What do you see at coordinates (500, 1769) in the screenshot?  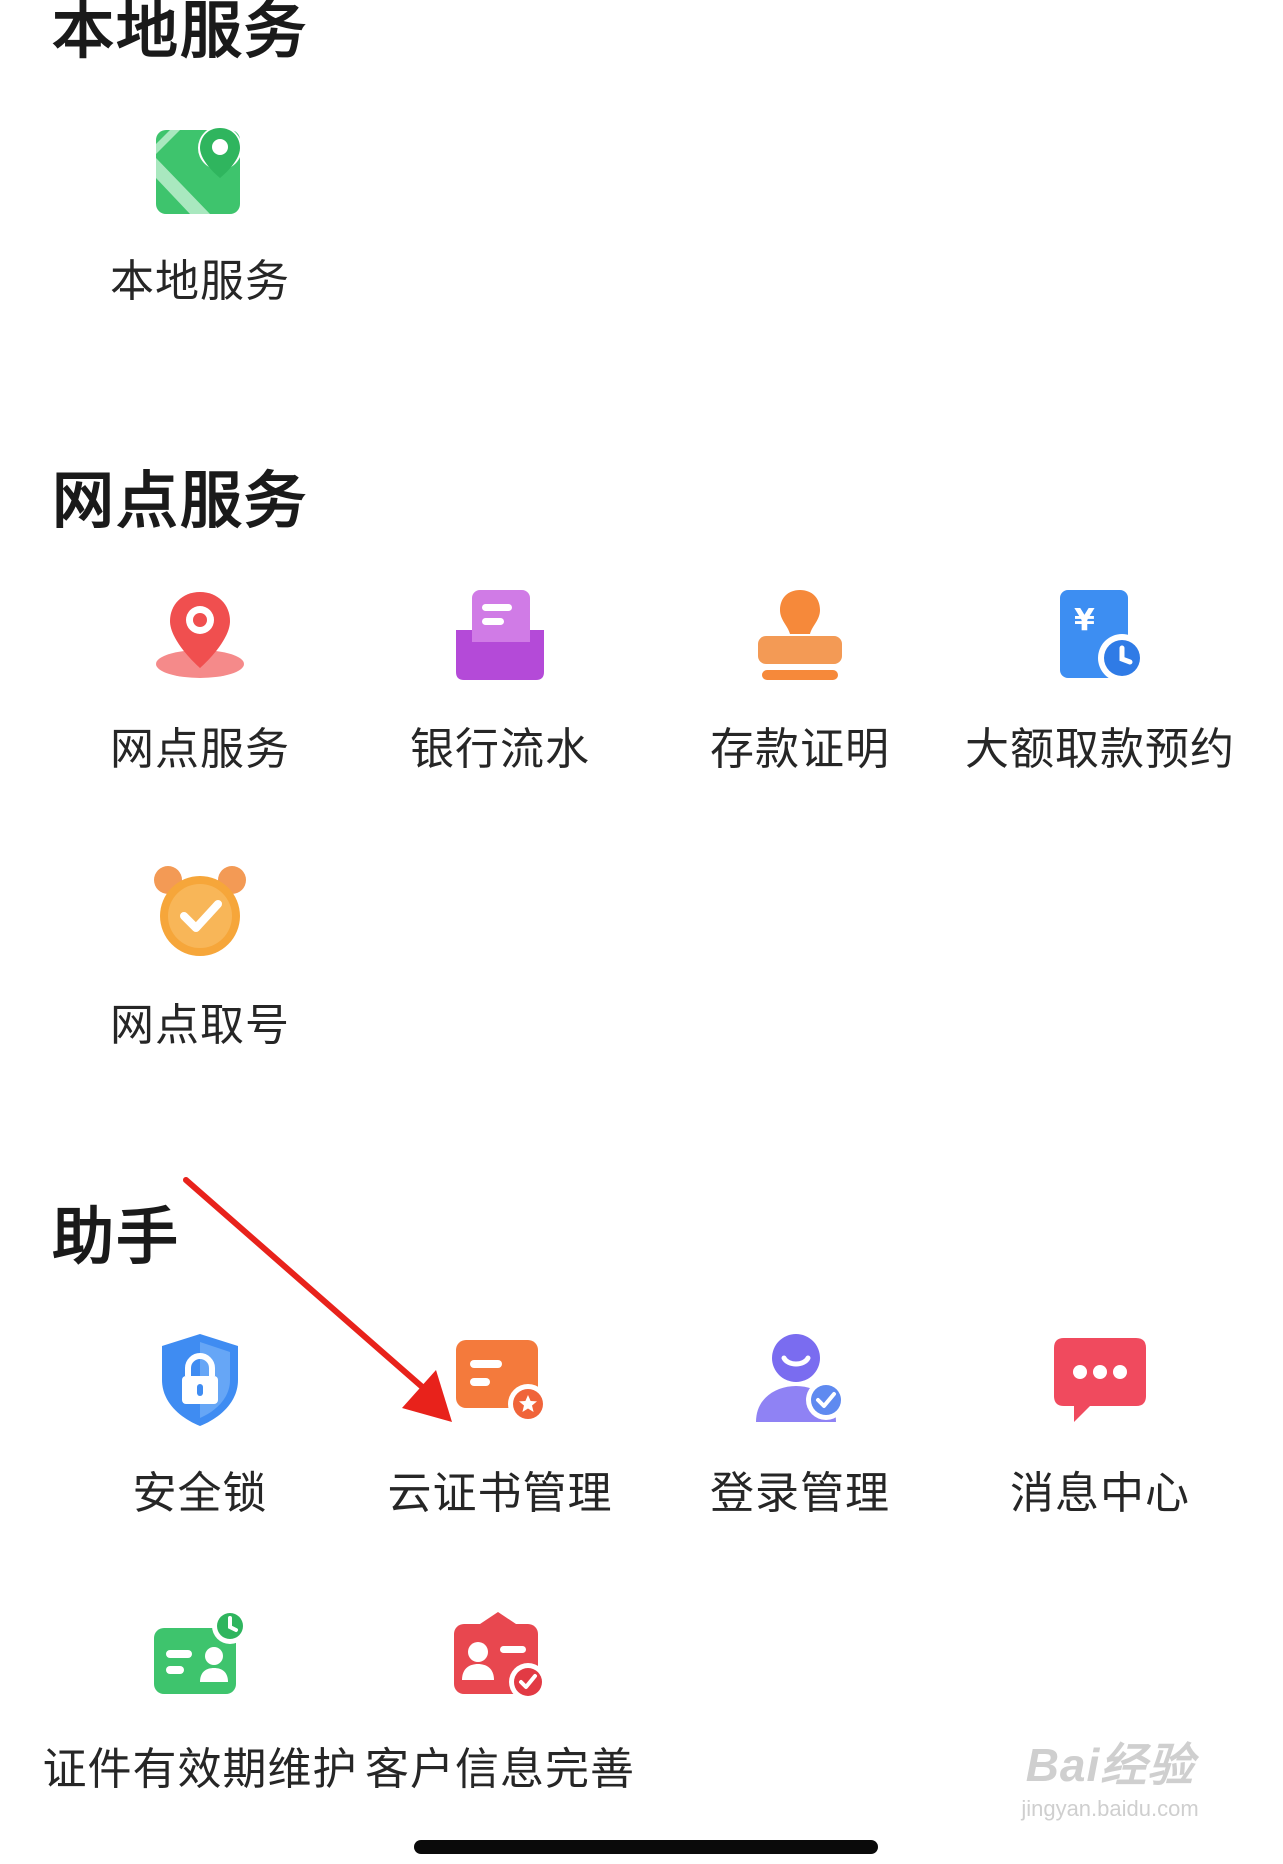 I see `customer-info-label: 客户信息完善` at bounding box center [500, 1769].